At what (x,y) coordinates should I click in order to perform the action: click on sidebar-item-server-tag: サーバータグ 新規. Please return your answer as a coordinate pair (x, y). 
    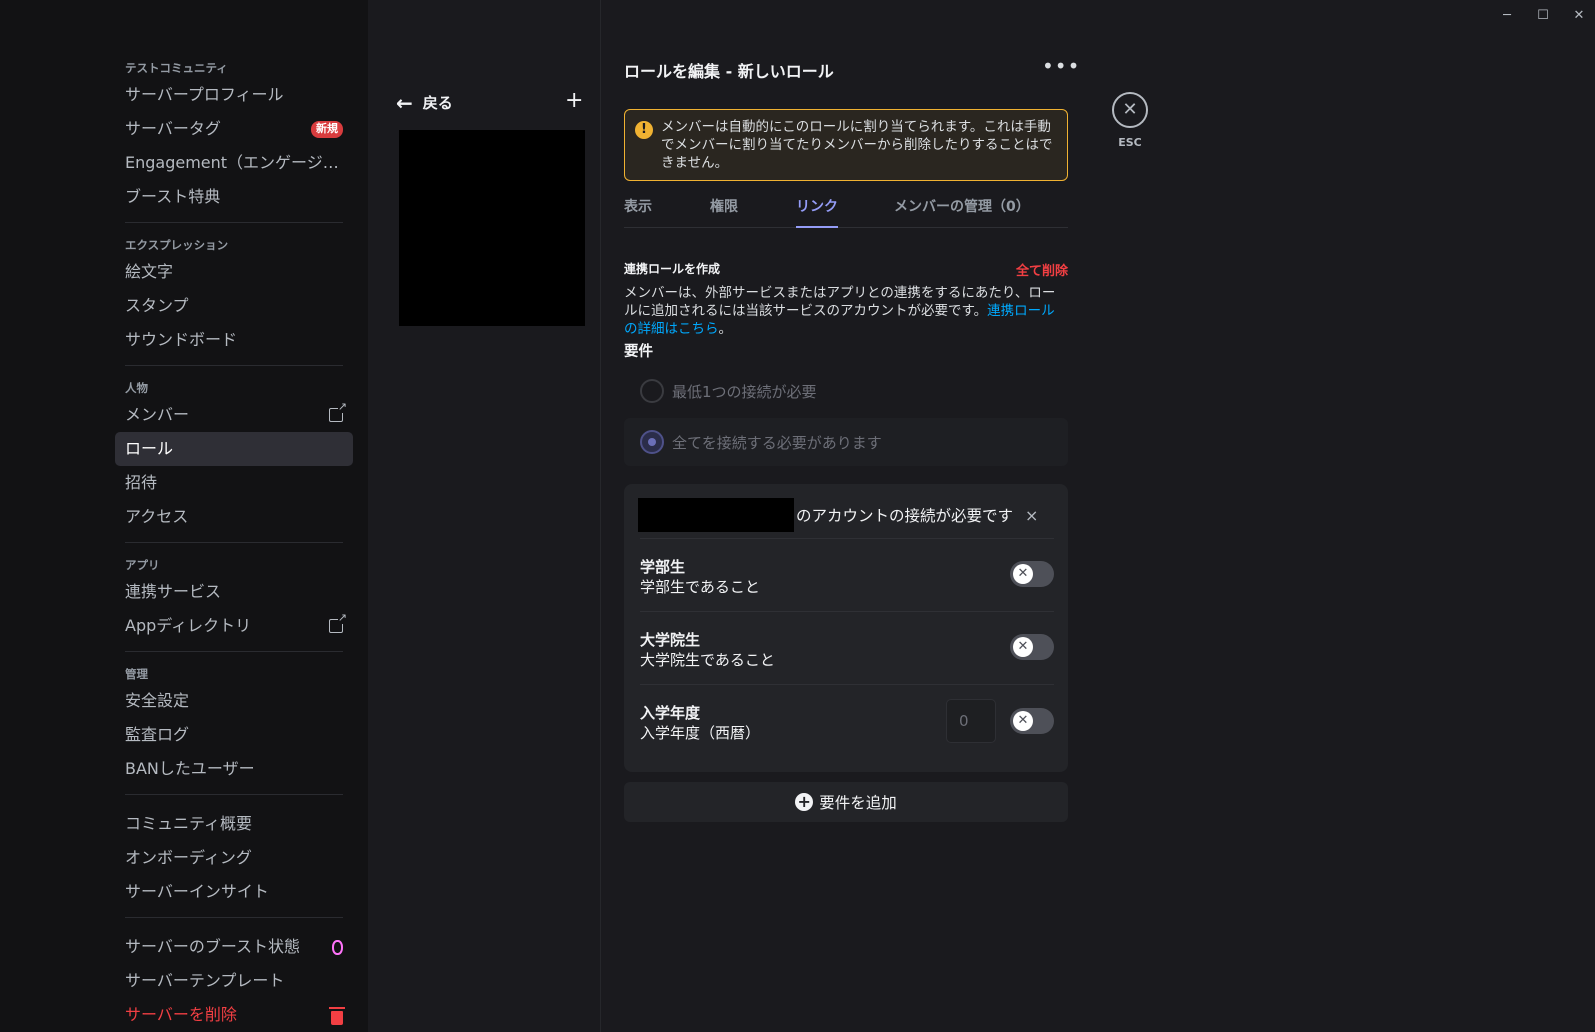
    Looking at the image, I should click on (234, 129).